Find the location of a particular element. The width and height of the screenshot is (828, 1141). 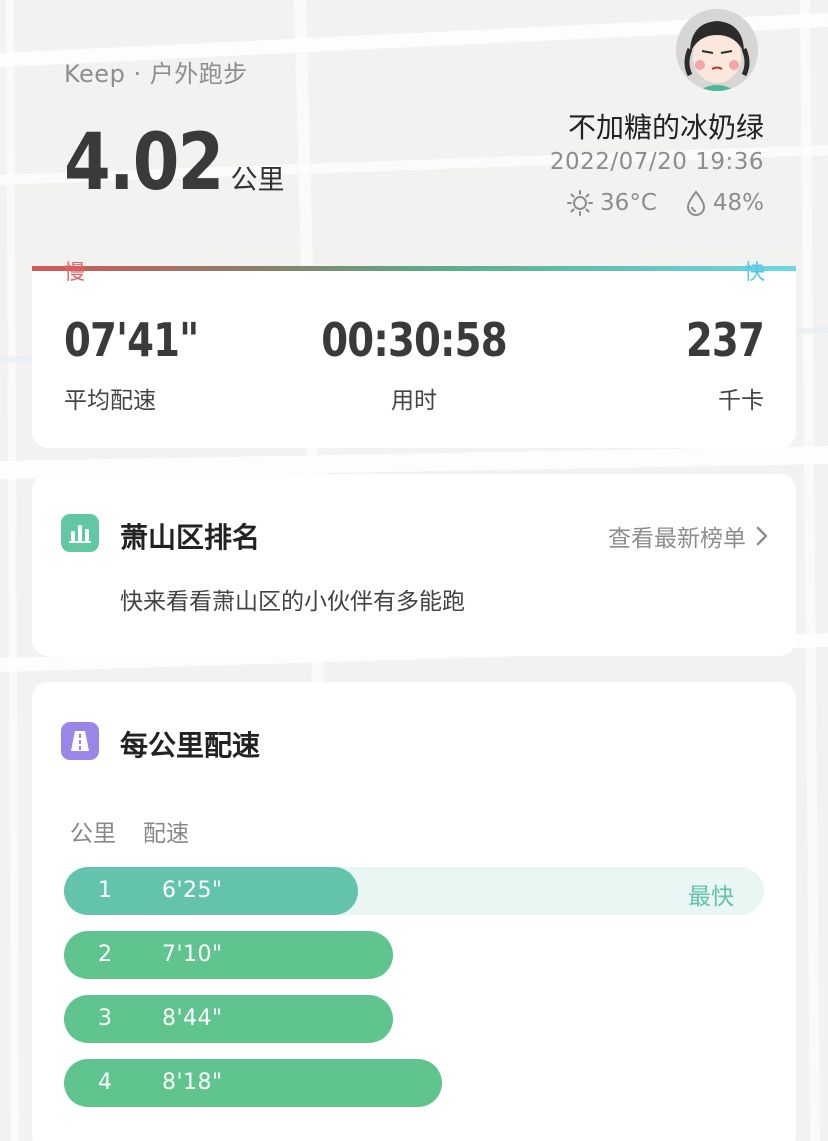

pace-row: 3 8'44" is located at coordinates (414, 1019).